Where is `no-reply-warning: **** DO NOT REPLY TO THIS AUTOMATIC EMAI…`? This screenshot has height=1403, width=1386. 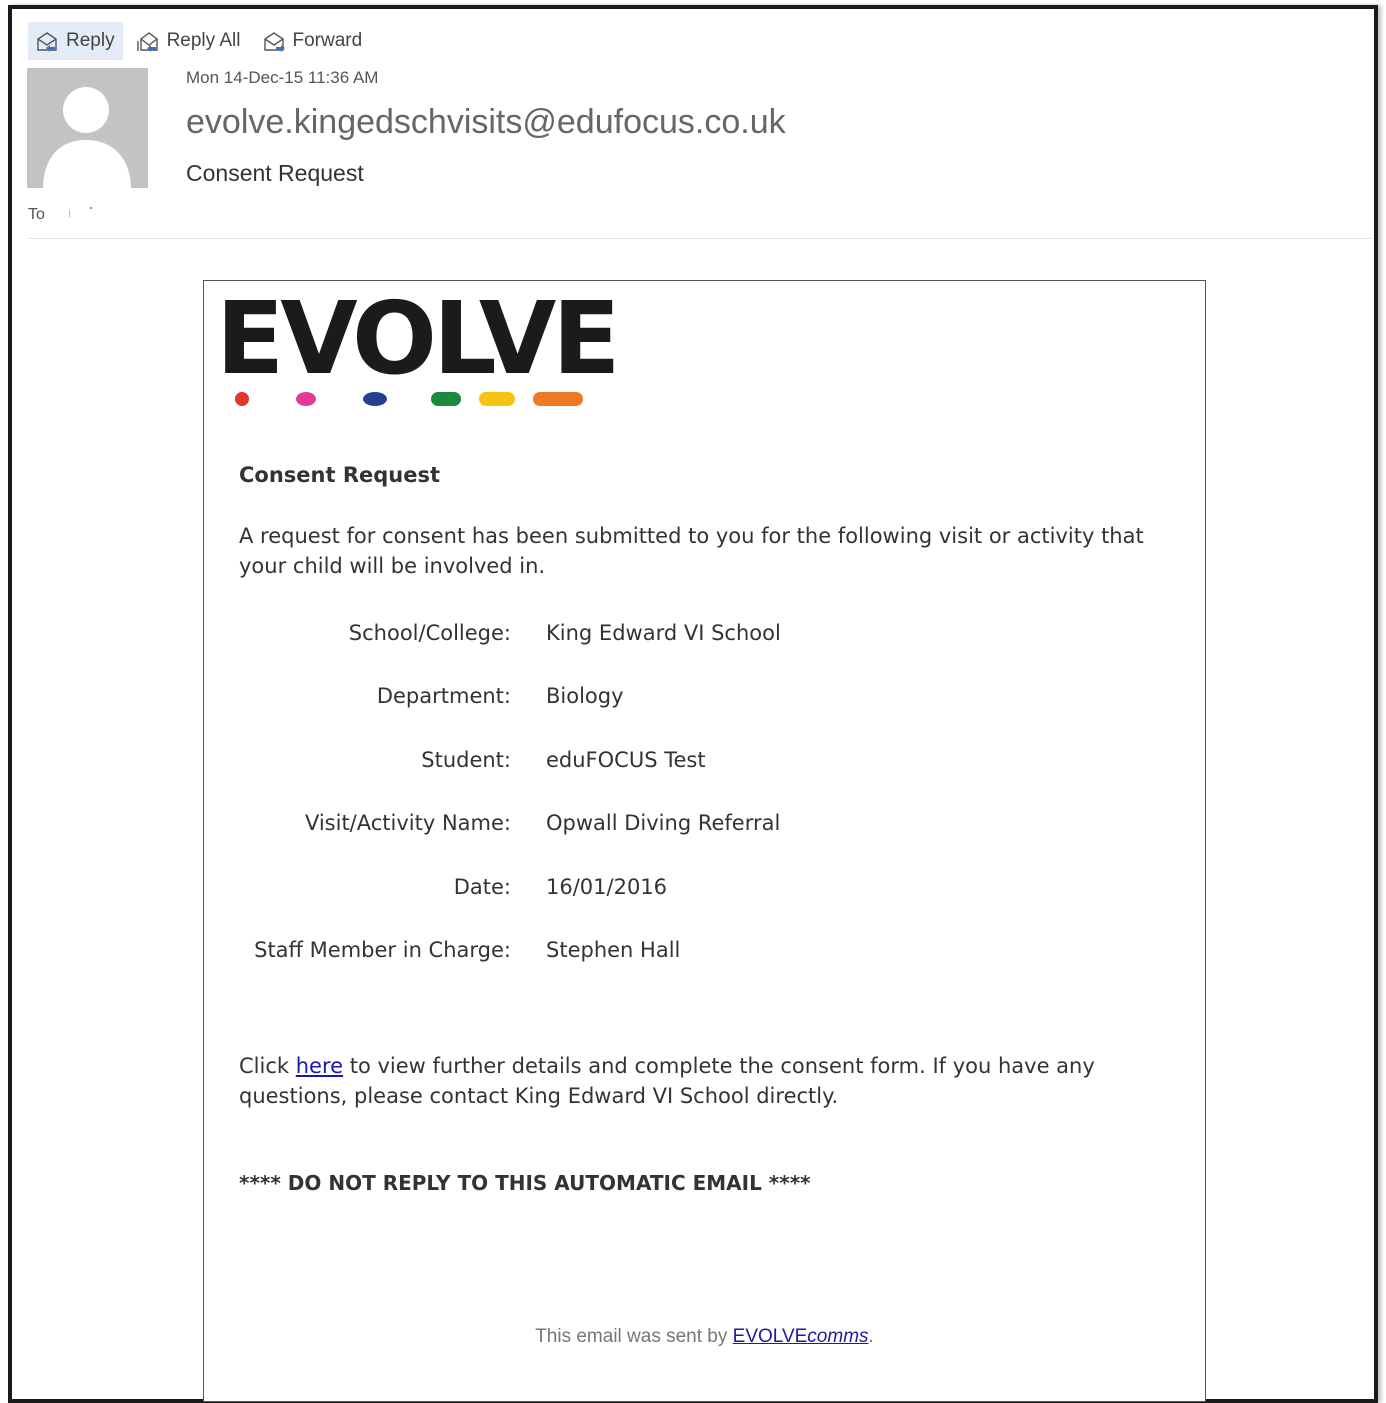
no-reply-warning: **** DO NOT REPLY TO THIS AUTOMATIC EMAI… is located at coordinates (525, 1183).